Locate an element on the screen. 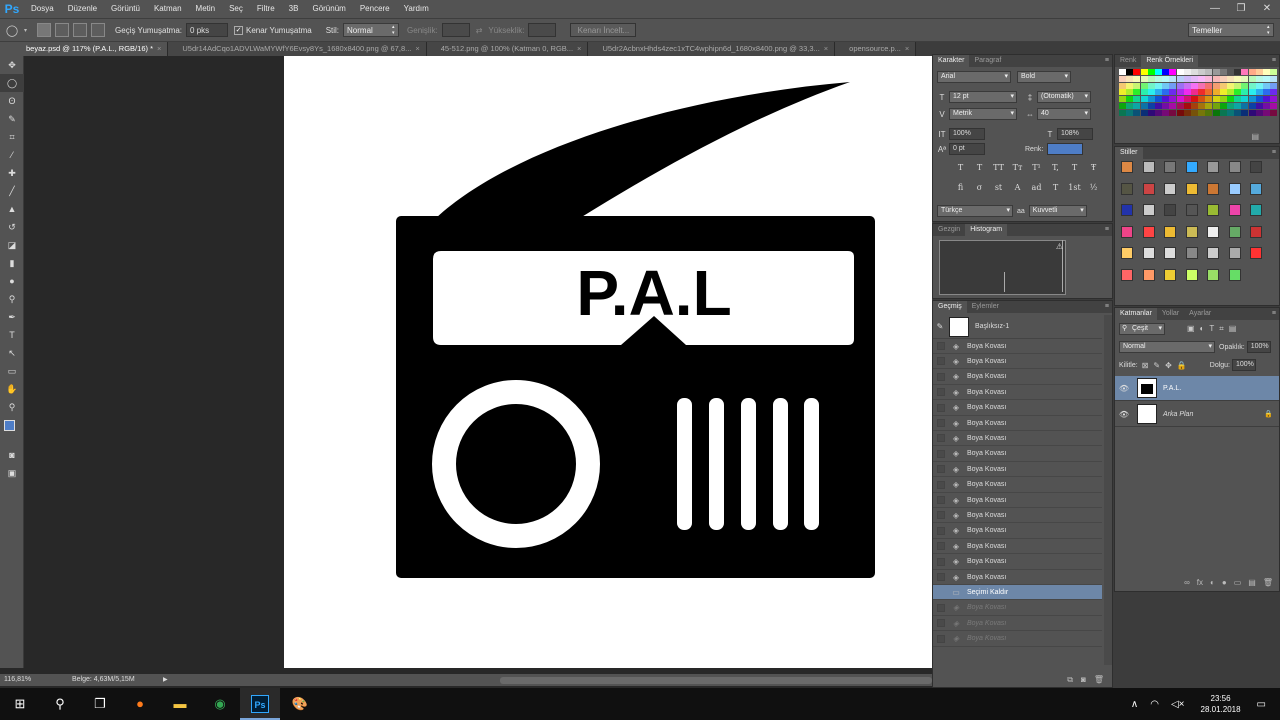  mask-icon: ◐ is located at coordinates (1212, 582).